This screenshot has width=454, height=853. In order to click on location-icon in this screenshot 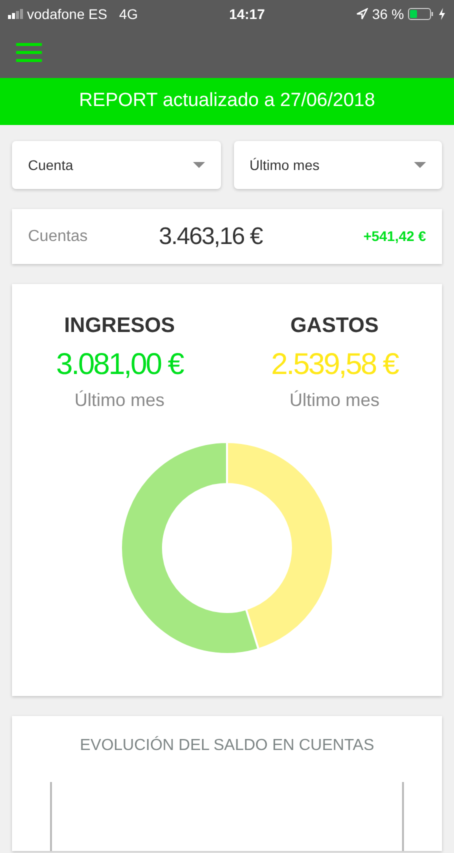, I will do `click(362, 14)`.